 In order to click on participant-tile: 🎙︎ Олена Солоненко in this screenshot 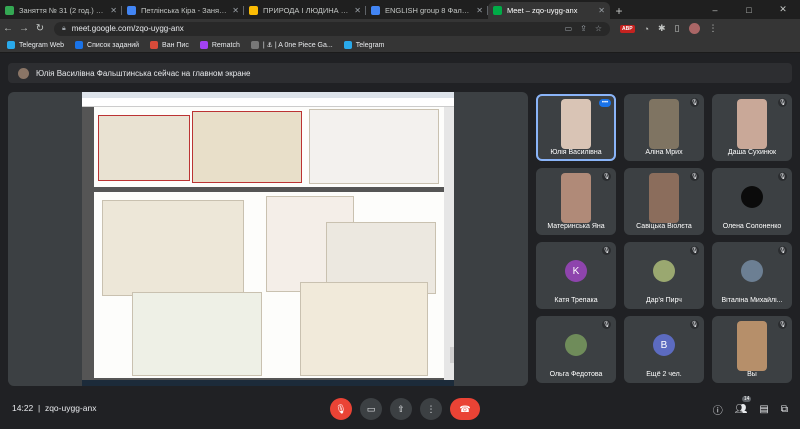, I will do `click(752, 201)`.